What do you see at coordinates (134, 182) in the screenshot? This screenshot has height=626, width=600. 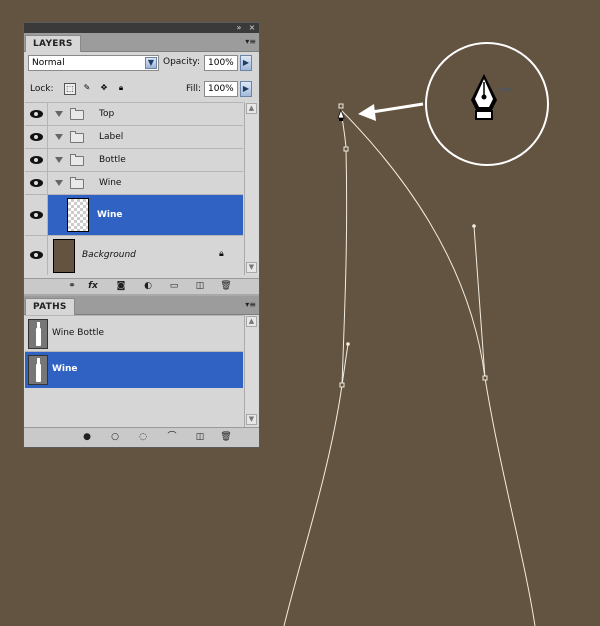 I see `layer-row-group: Wine` at bounding box center [134, 182].